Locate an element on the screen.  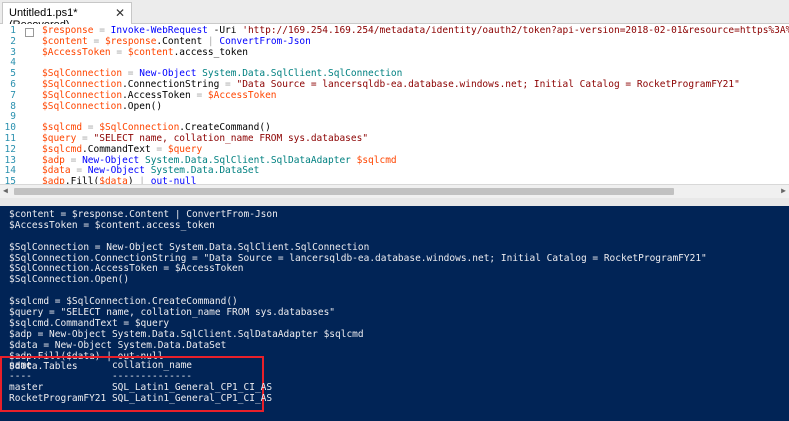
console-line: $AccessToken = $content.access_token is located at coordinates (112, 225).